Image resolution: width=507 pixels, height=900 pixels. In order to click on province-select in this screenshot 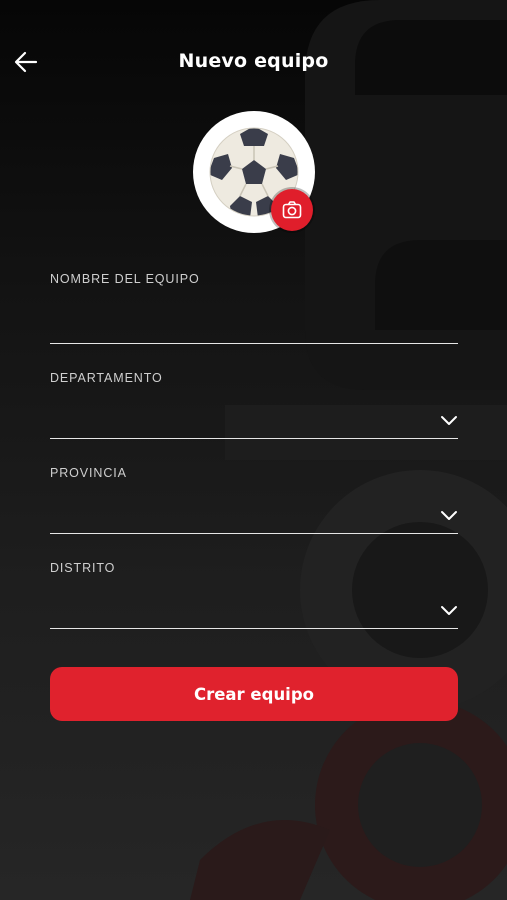, I will do `click(254, 517)`.